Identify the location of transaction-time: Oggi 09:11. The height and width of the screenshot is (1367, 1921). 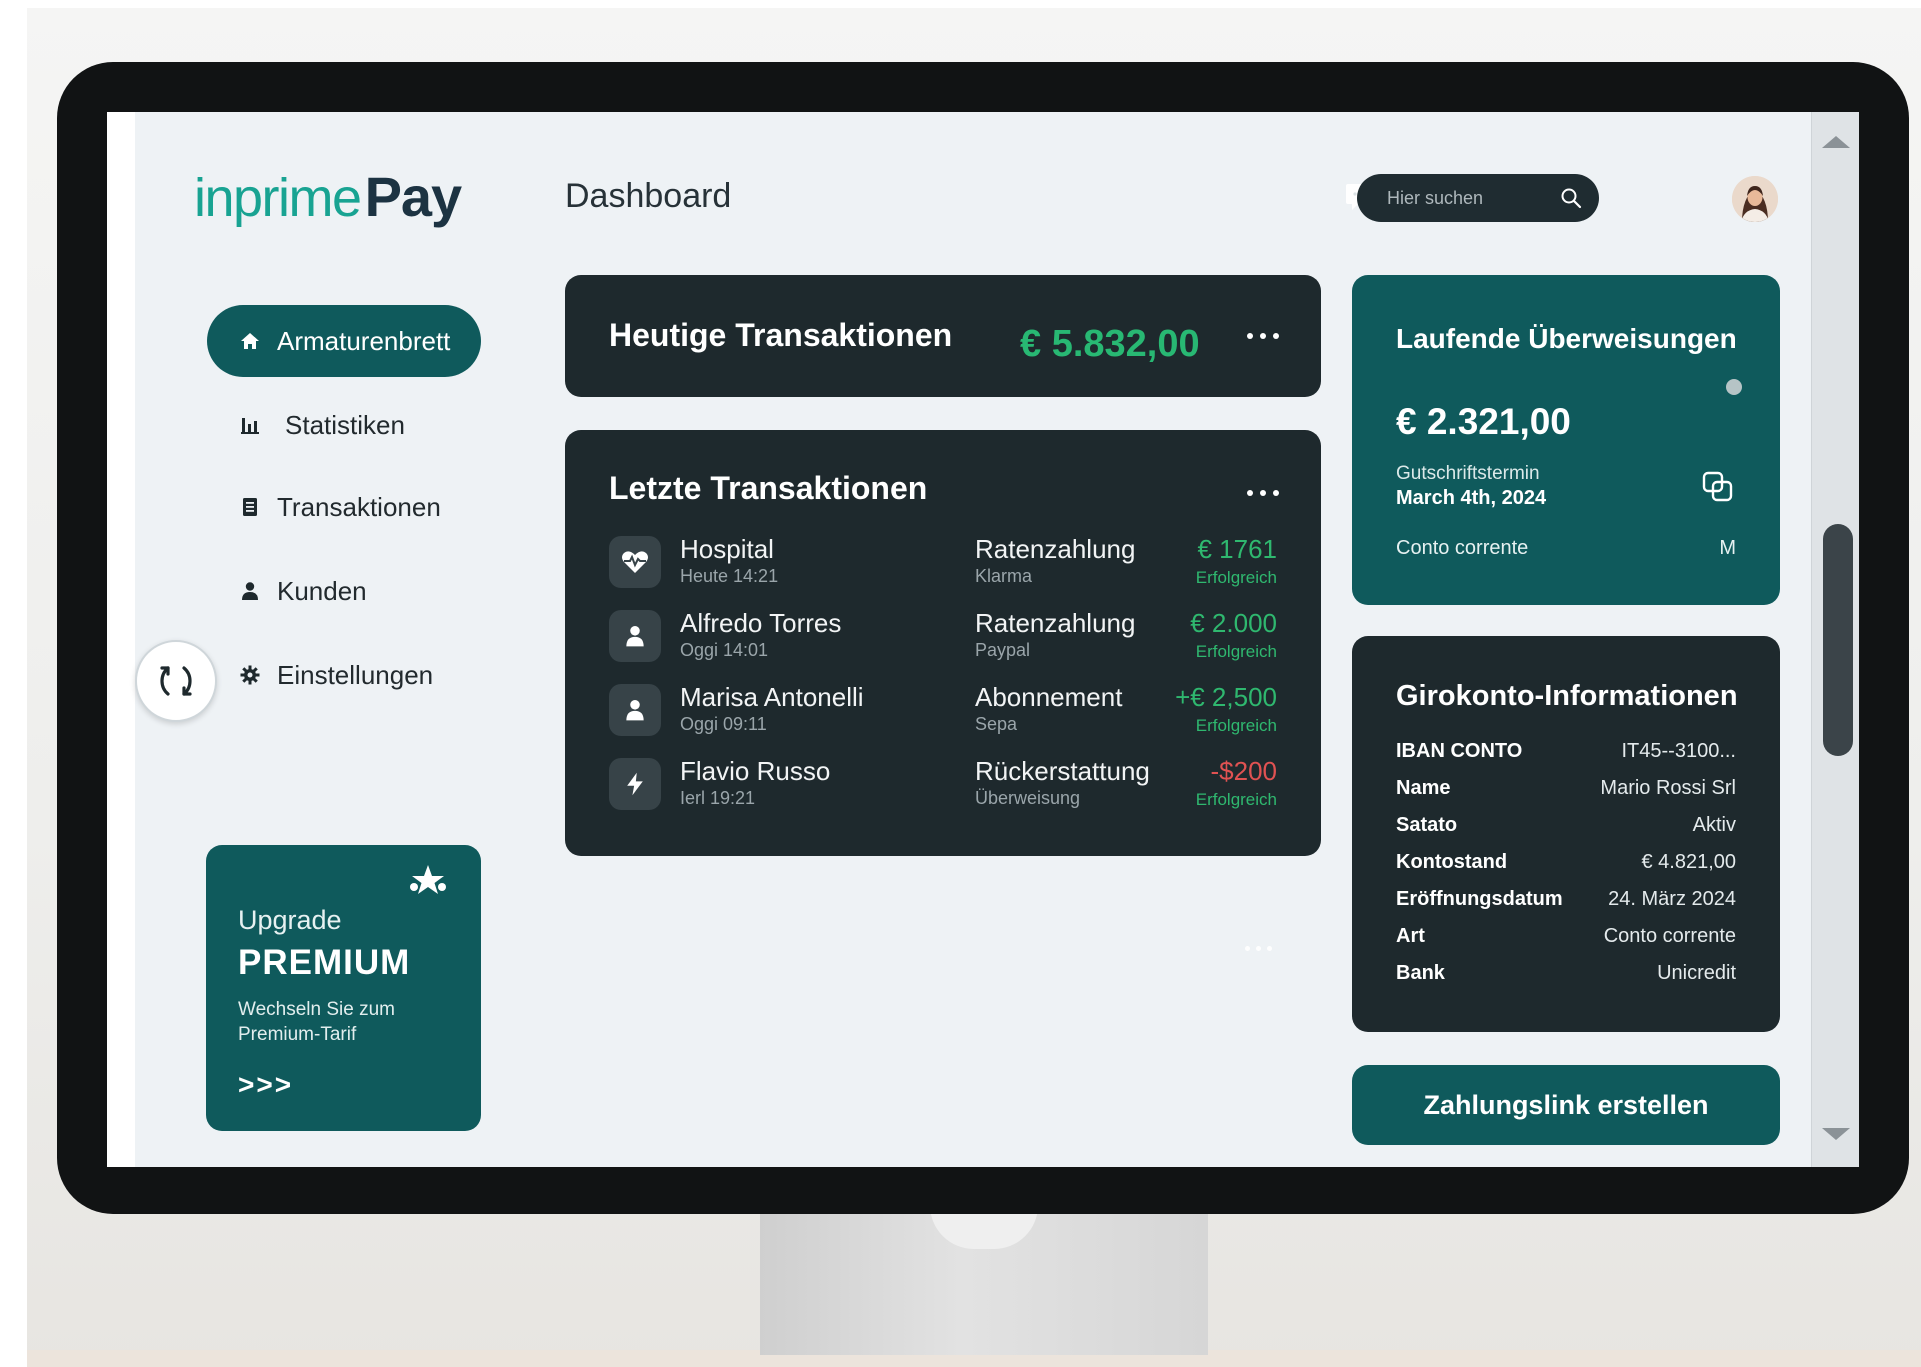
(723, 724).